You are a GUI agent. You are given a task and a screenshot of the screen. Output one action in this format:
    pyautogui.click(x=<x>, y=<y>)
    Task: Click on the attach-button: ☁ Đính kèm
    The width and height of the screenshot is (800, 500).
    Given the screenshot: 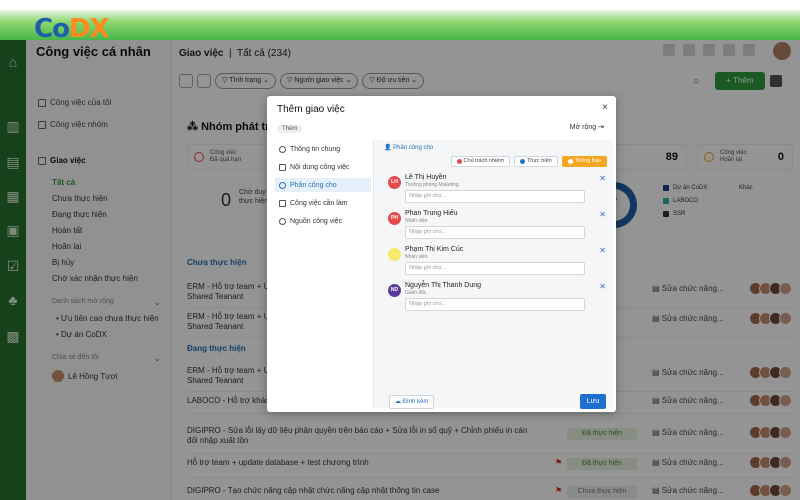 What is the action you would take?
    pyautogui.click(x=412, y=402)
    